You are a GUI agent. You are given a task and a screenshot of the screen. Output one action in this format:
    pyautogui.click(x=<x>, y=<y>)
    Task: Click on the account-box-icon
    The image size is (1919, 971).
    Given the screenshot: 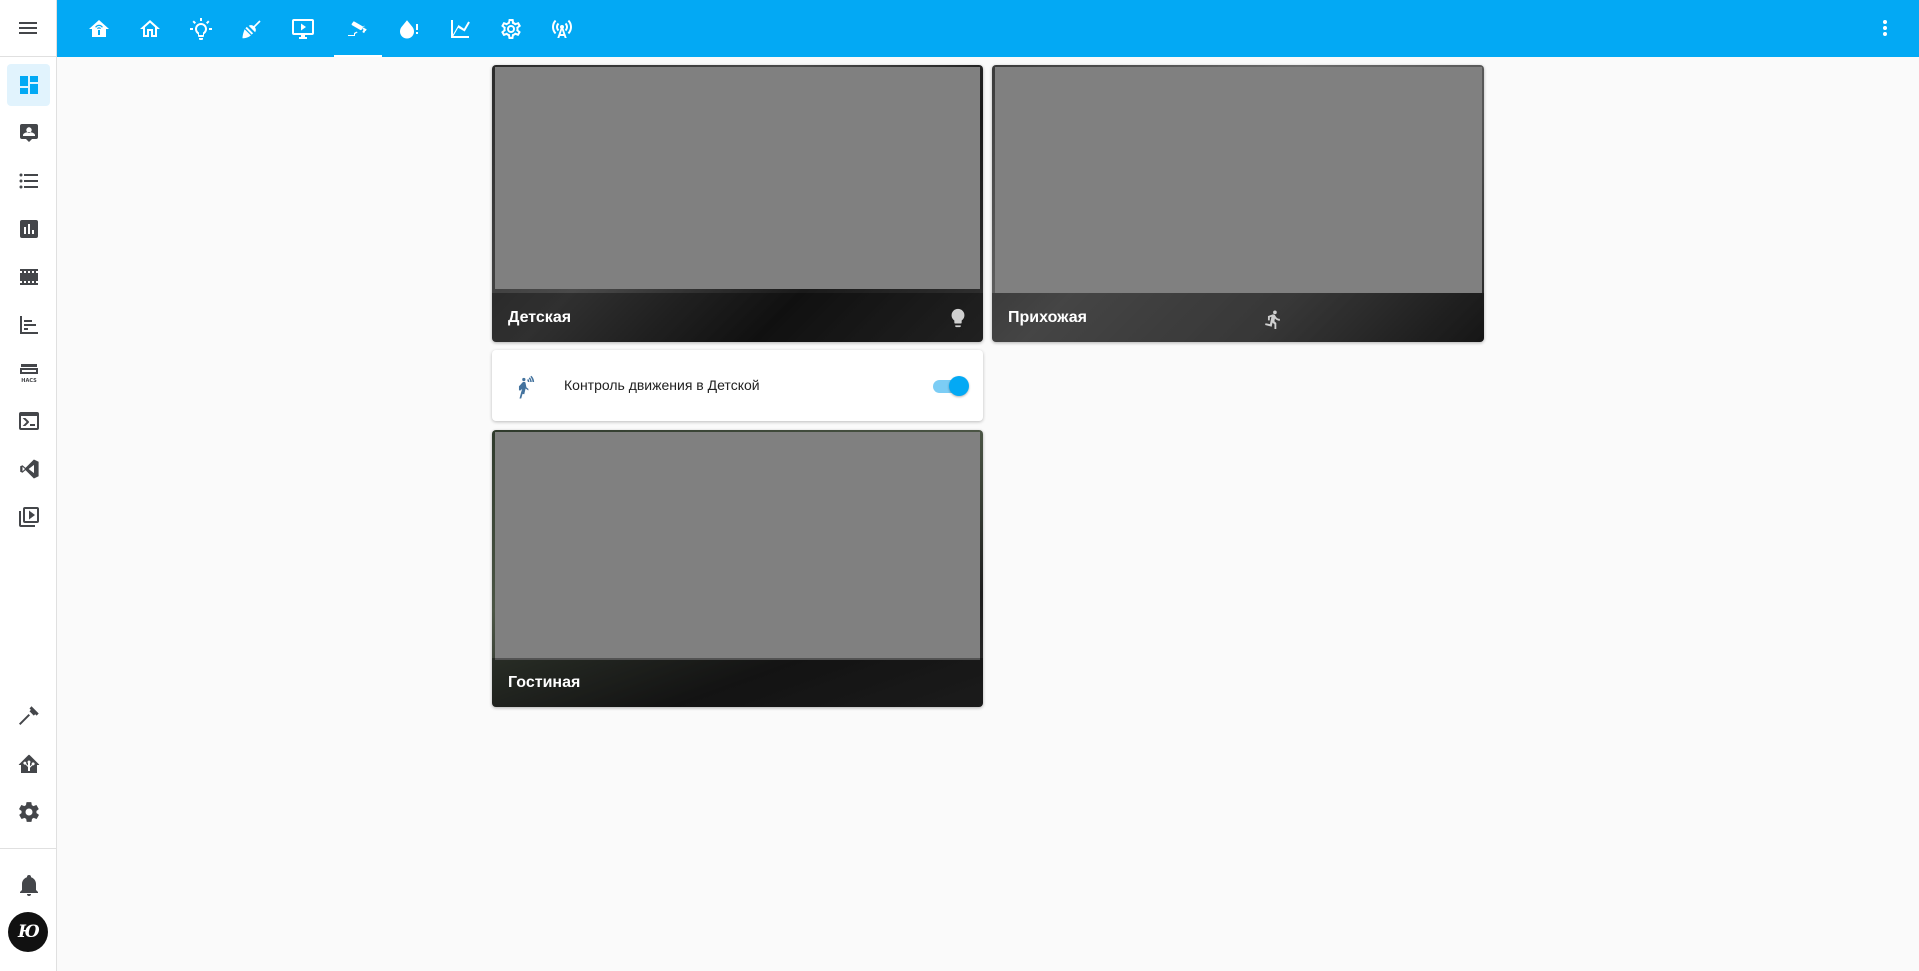 What is the action you would take?
    pyautogui.click(x=28, y=133)
    